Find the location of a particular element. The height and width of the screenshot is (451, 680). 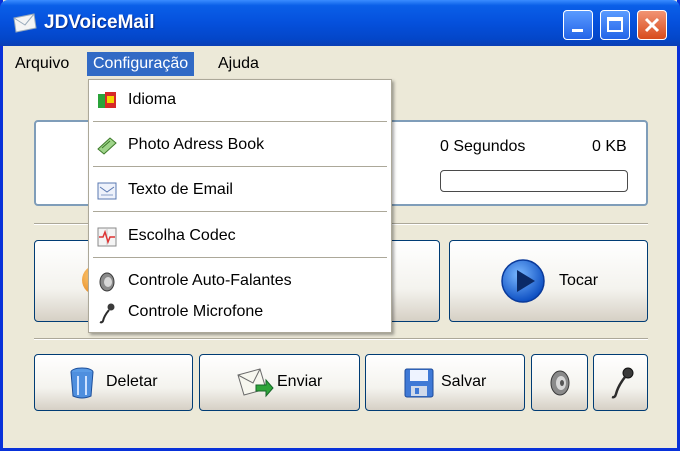

close-button is located at coordinates (652, 25).